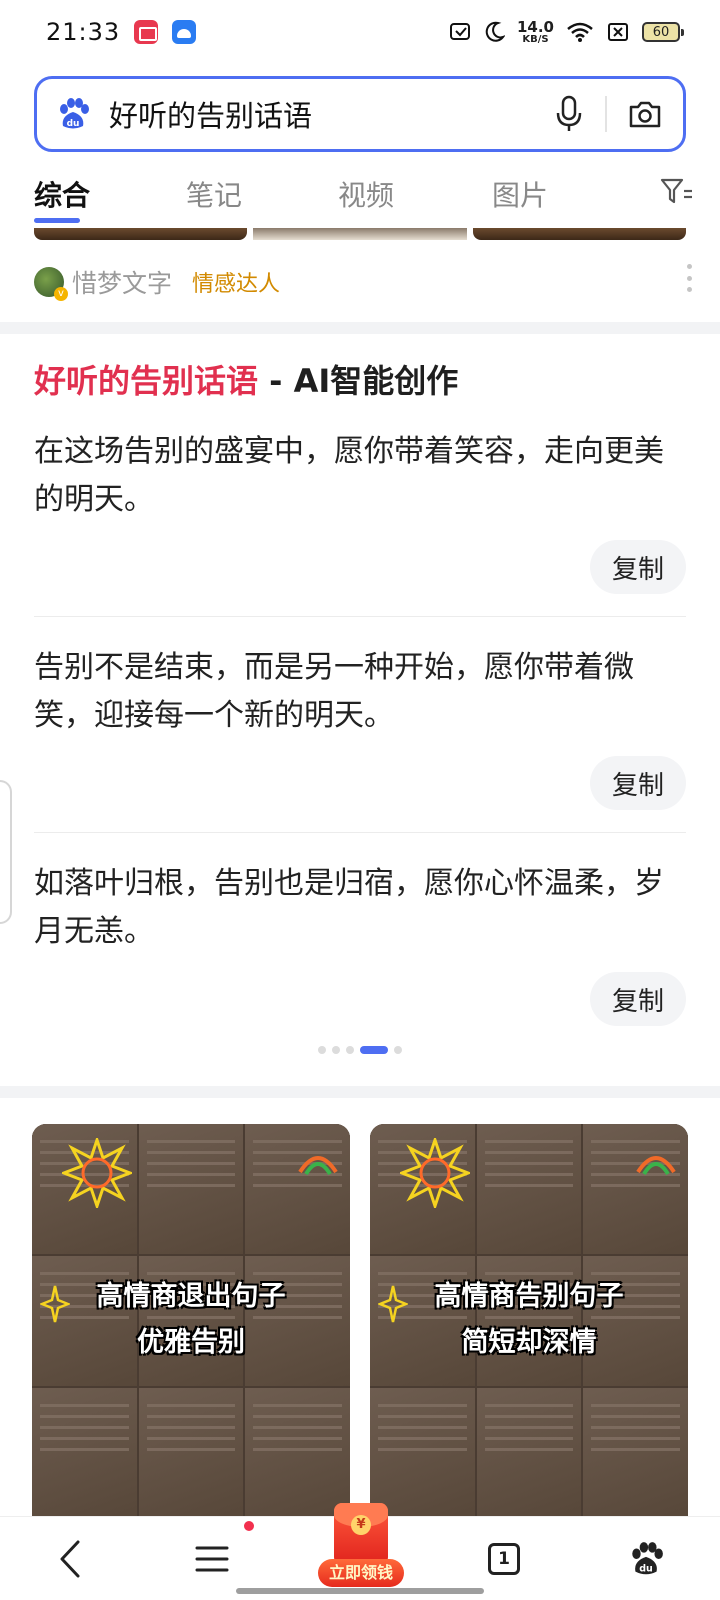 The image size is (720, 1600). I want to click on tab-count: 1, so click(504, 1559).